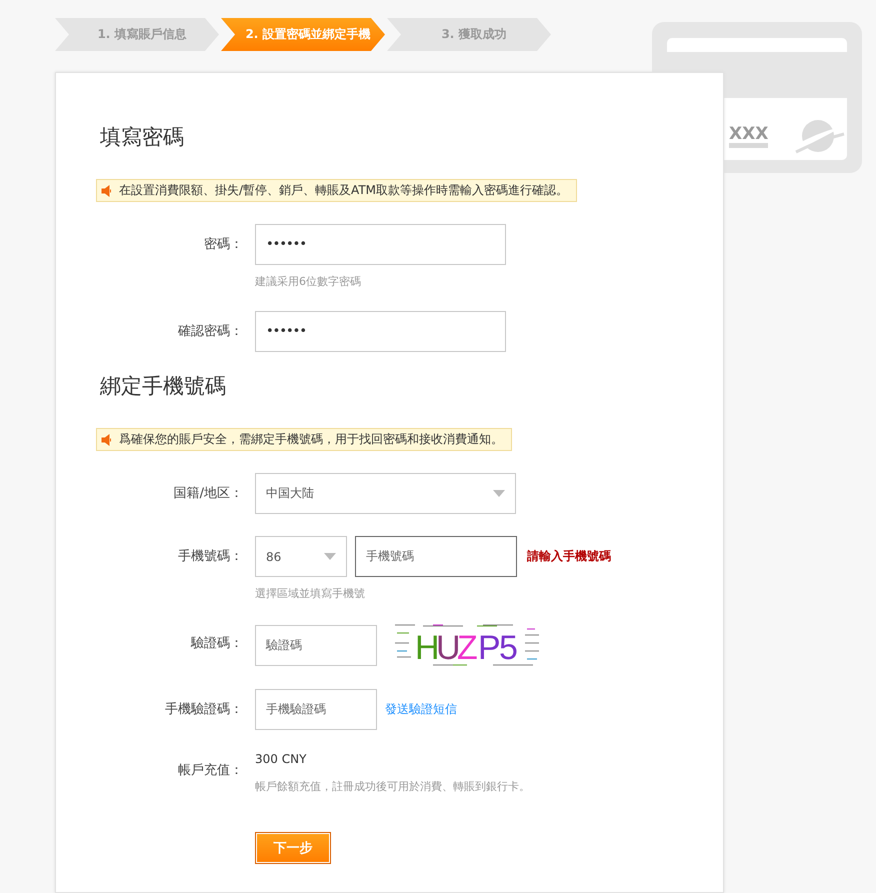 The image size is (876, 893). I want to click on balance-value: 300 CNY, so click(281, 759).